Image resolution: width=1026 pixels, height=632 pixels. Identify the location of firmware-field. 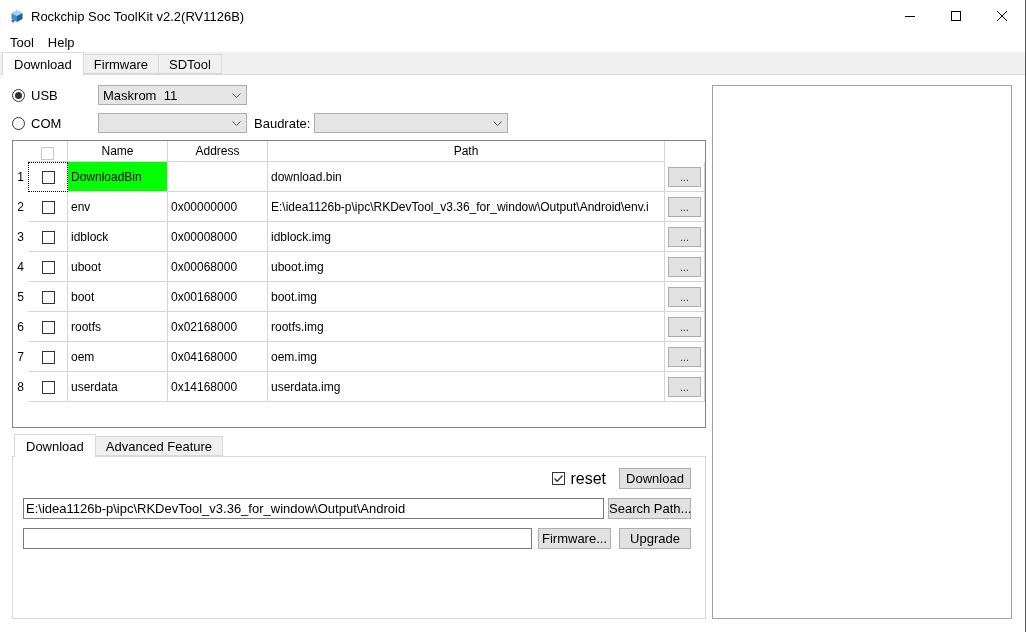
(277, 538).